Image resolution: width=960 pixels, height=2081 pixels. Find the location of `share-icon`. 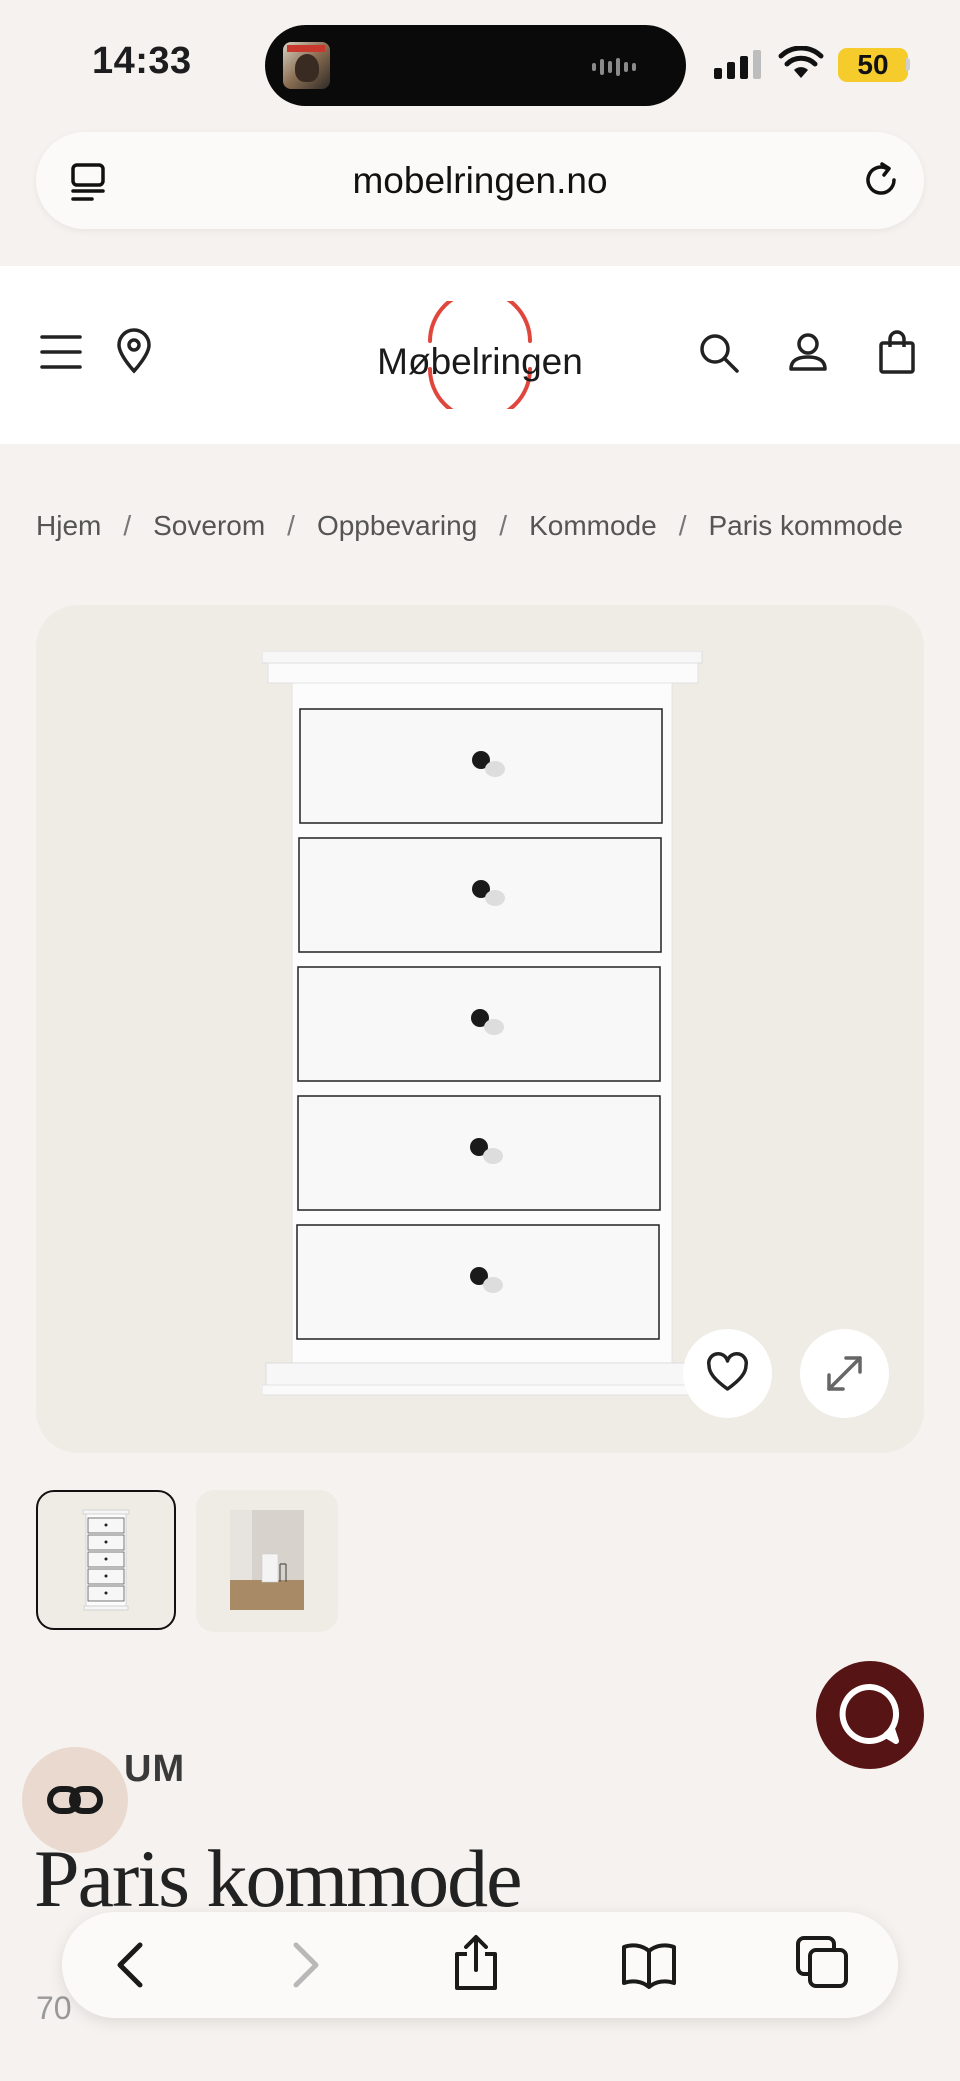

share-icon is located at coordinates (476, 1963).